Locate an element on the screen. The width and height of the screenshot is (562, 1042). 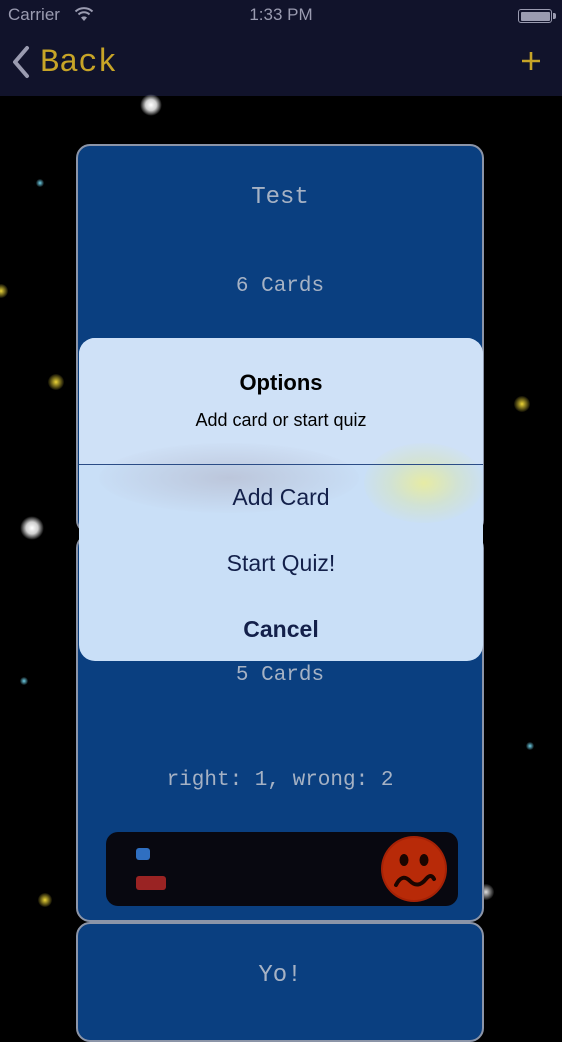
battery-icon is located at coordinates (537, 16).